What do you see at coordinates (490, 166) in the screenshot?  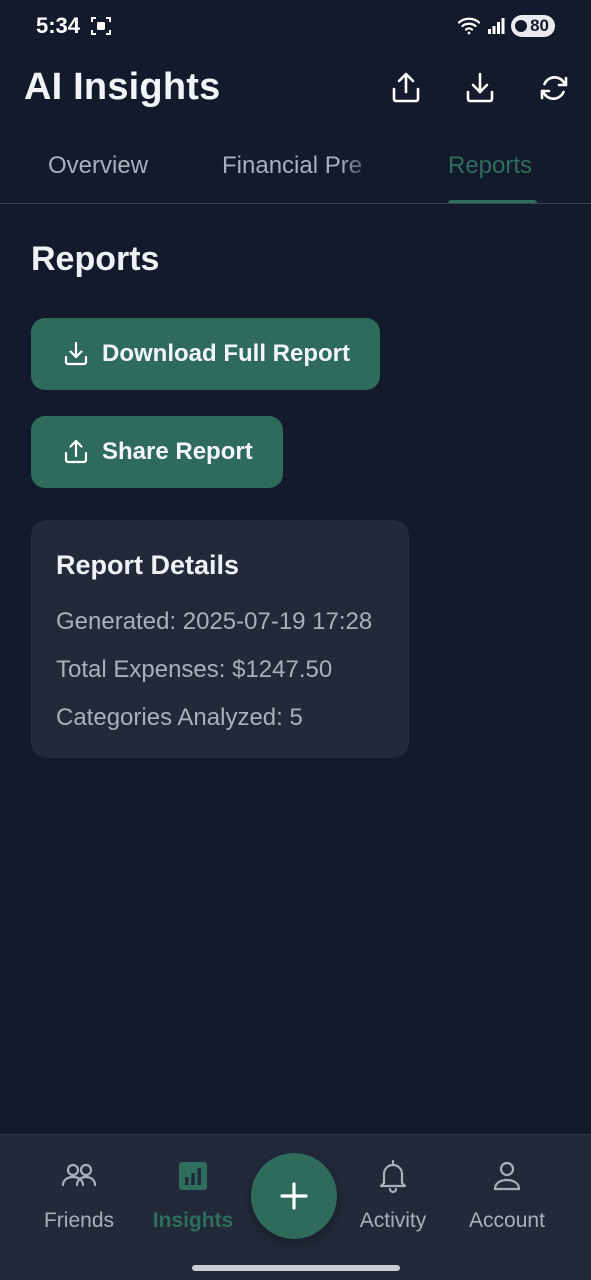 I see `tab-reports: Reports` at bounding box center [490, 166].